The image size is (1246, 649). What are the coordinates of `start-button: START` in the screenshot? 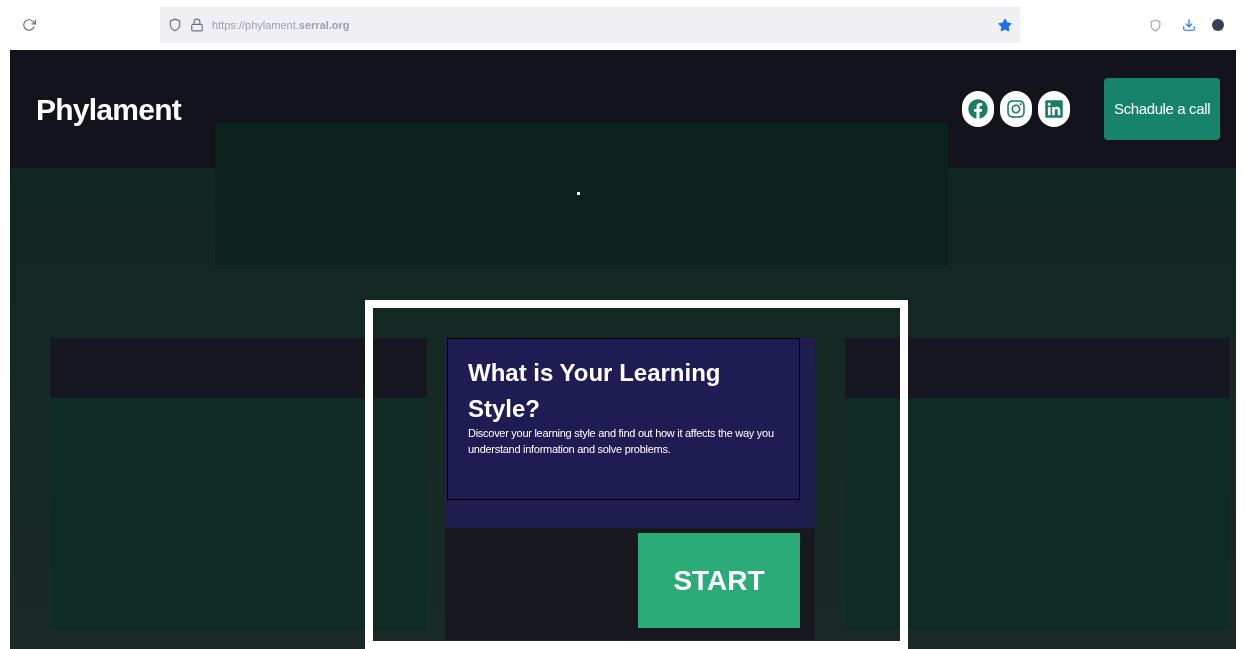 It's located at (719, 580).